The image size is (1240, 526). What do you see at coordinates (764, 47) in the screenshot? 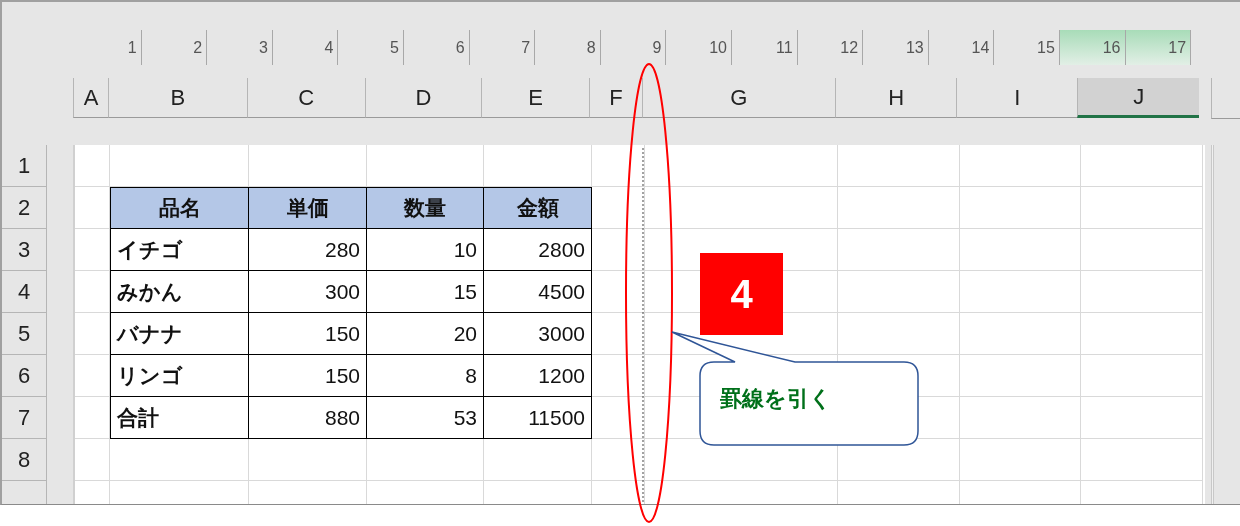
I see `ruler-mark: 11` at bounding box center [764, 47].